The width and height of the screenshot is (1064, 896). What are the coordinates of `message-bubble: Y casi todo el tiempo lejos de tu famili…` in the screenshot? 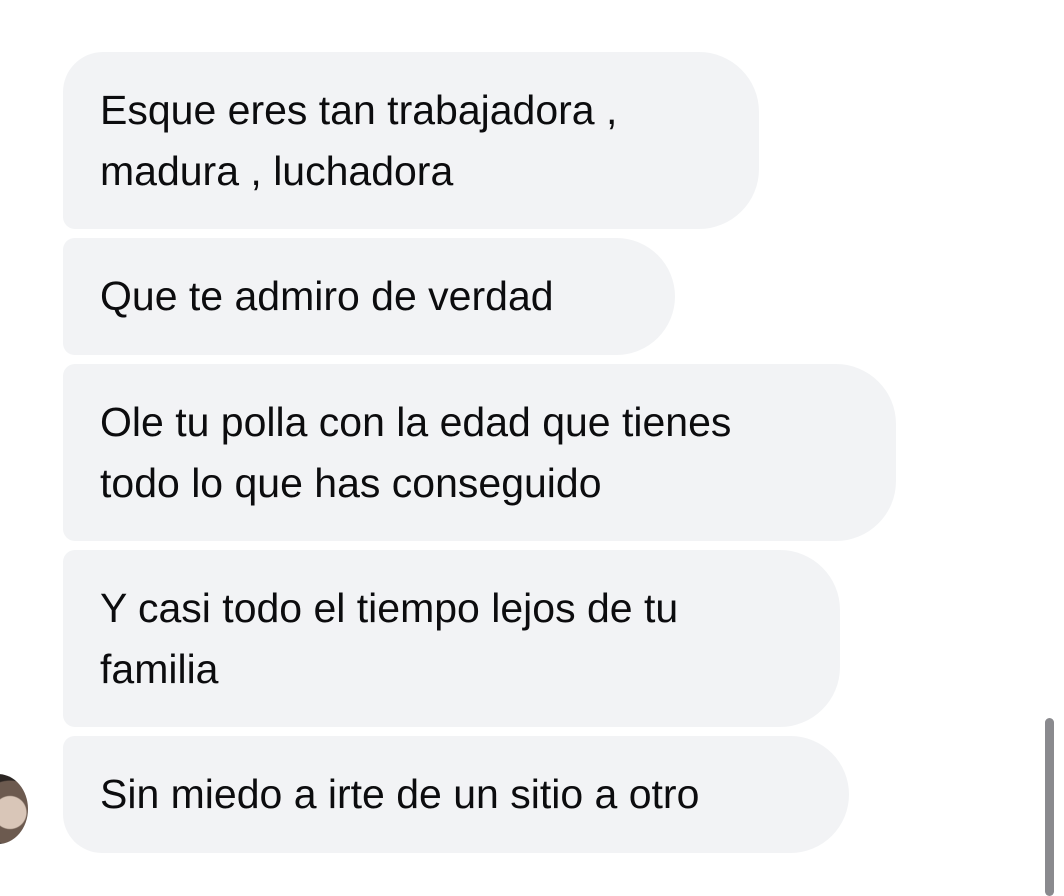 It's located at (451, 638).